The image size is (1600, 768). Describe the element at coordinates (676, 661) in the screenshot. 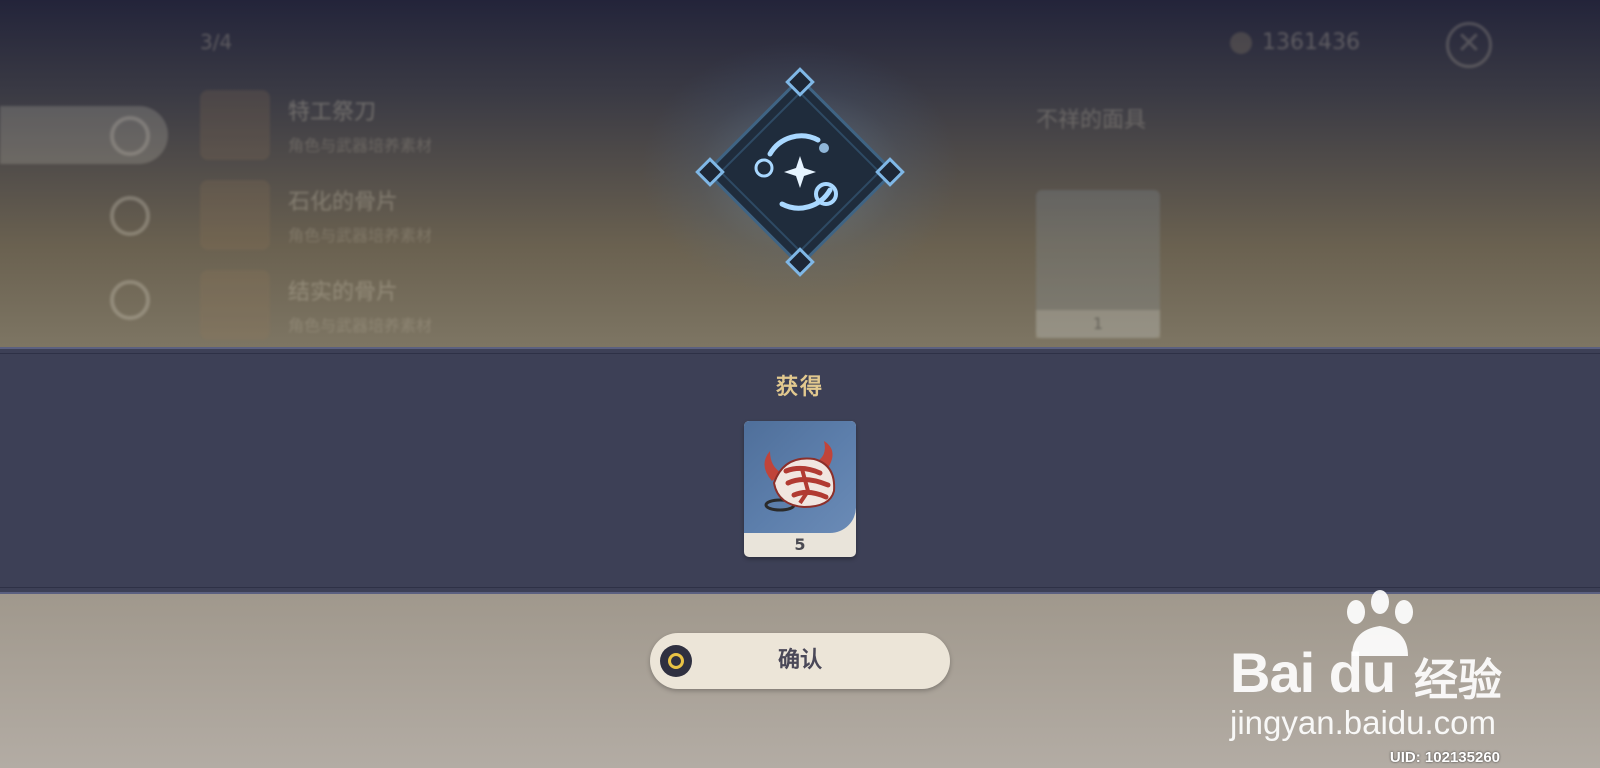

I see `circle-button-icon` at that location.